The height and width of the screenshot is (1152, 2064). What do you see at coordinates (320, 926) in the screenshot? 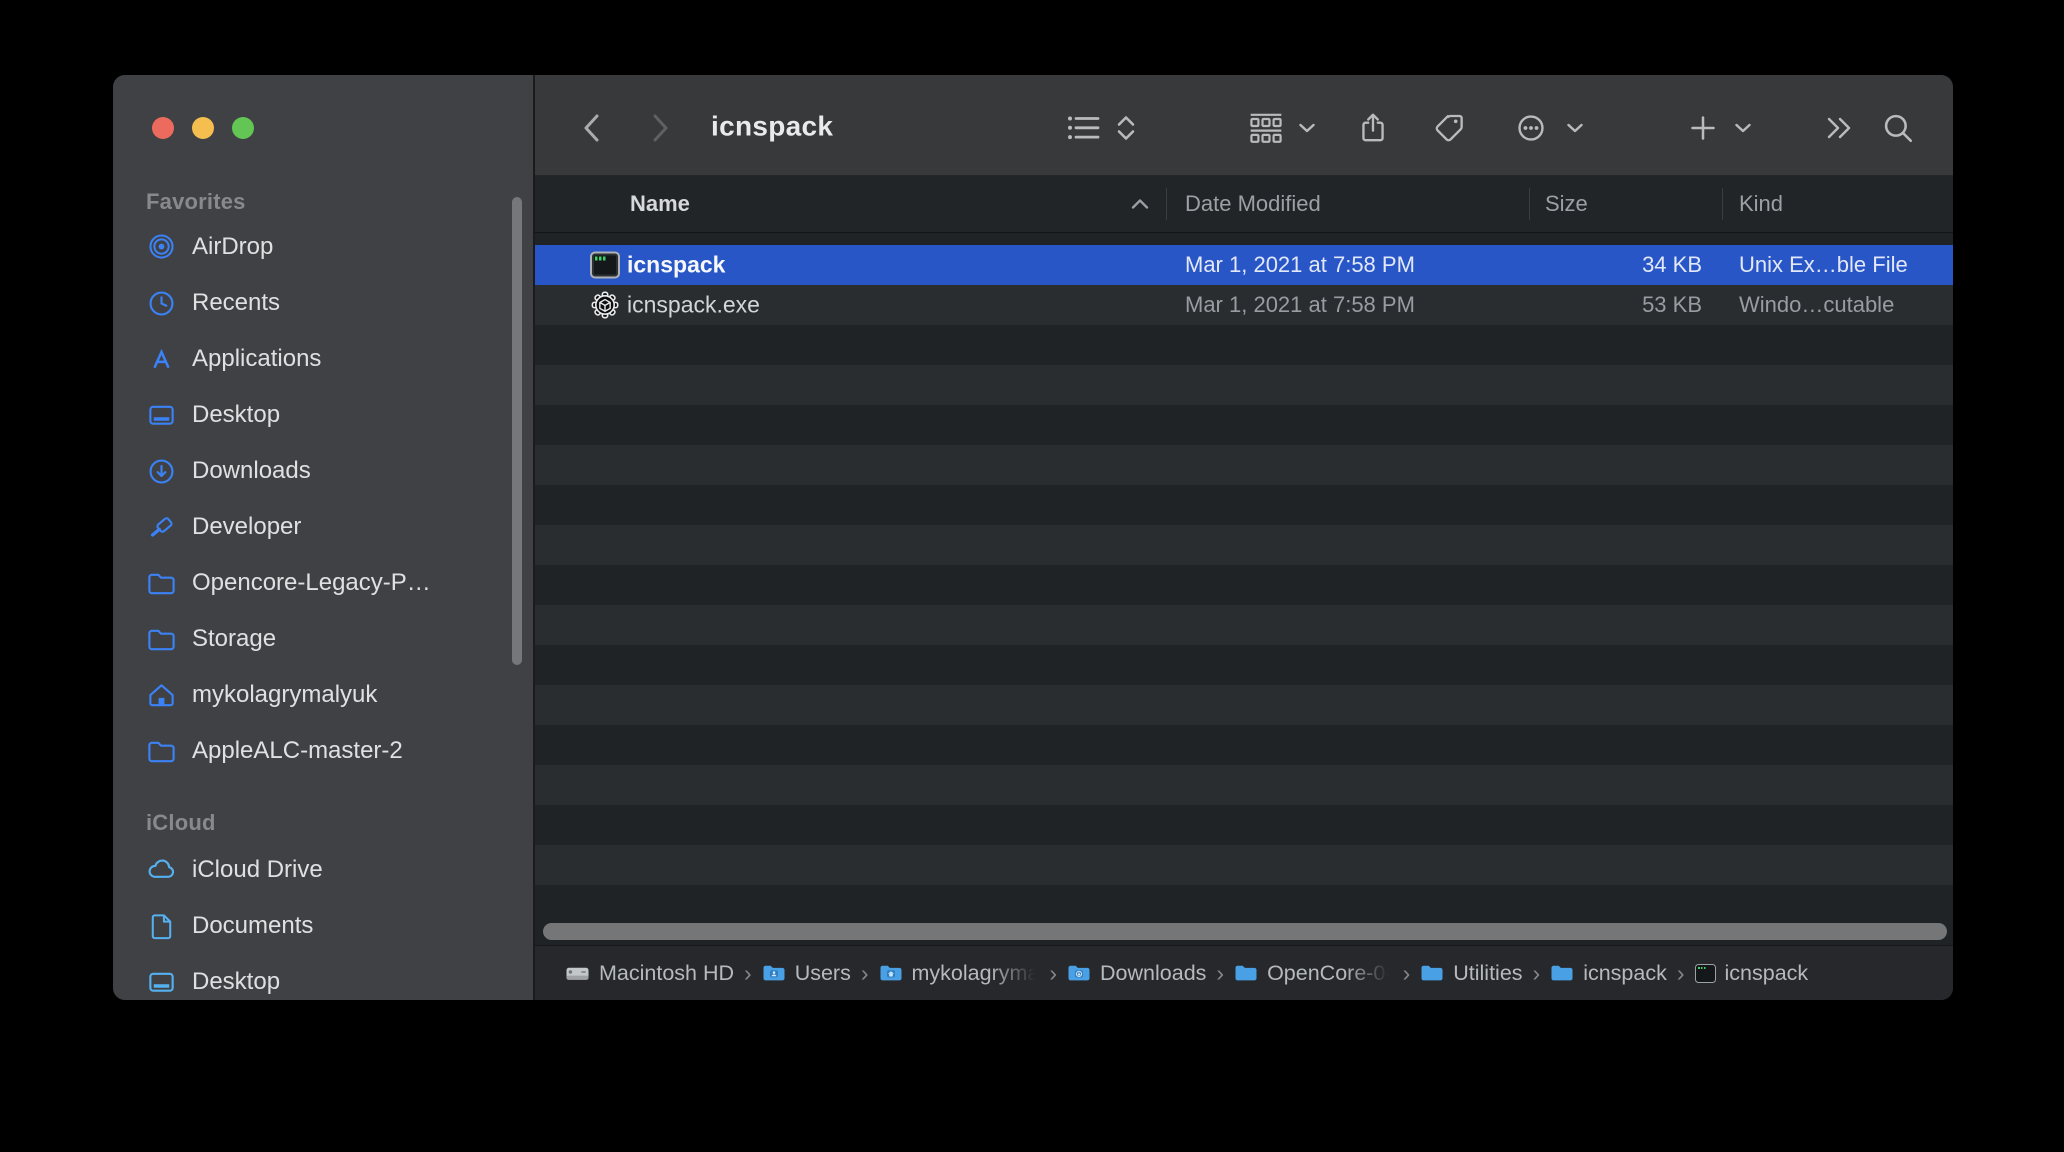
I see `sidebar-item-documents: Documents` at bounding box center [320, 926].